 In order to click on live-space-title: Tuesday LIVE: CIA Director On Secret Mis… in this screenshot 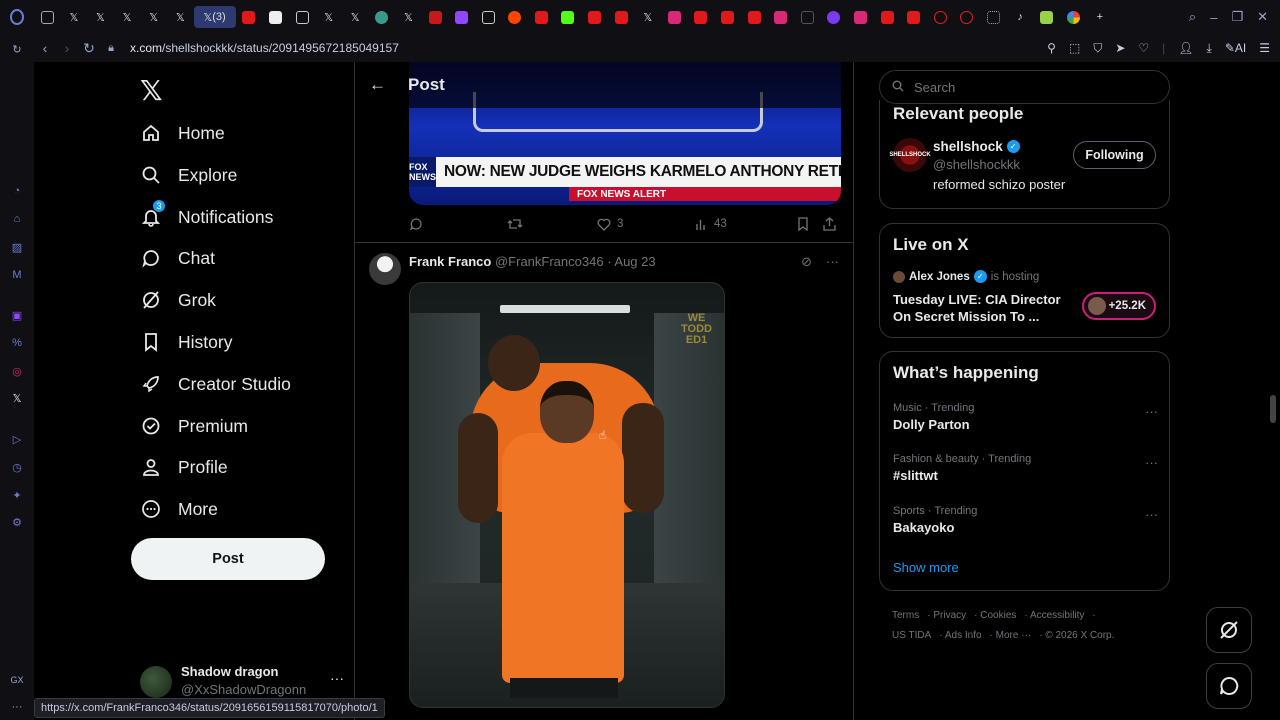, I will do `click(983, 308)`.